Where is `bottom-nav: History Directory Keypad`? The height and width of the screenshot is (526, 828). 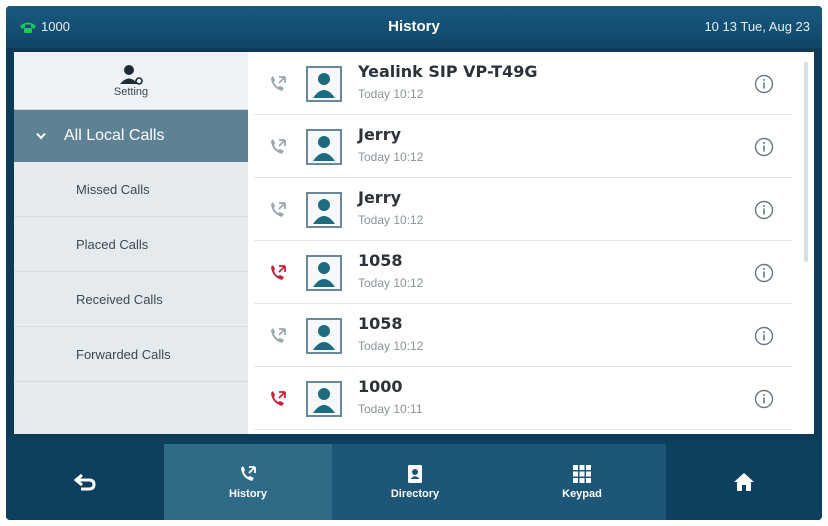 bottom-nav: History Directory Keypad is located at coordinates (414, 480).